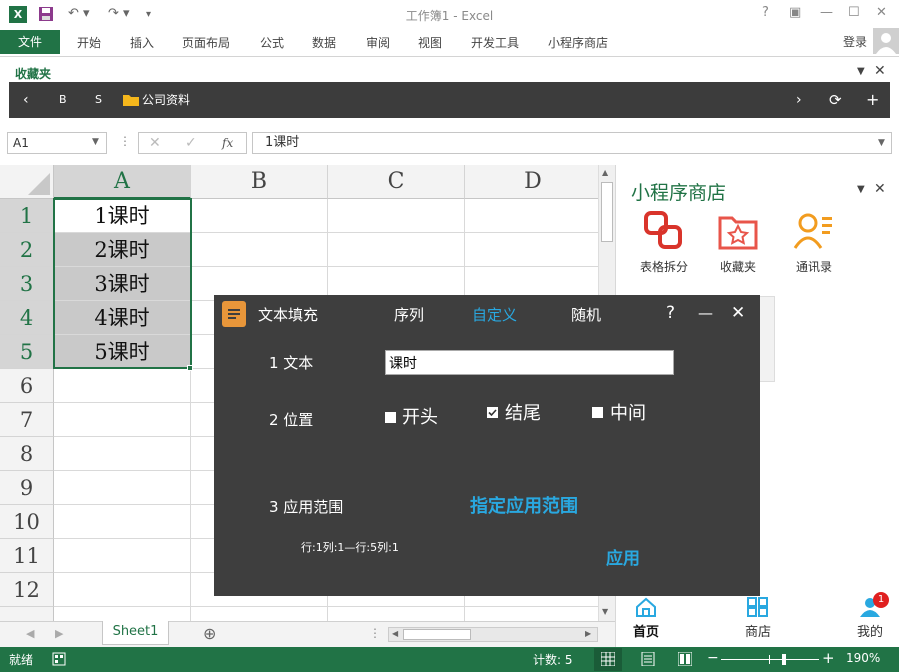 This screenshot has height=672, width=899. I want to click on maximize-window-icon: ☐, so click(854, 12).